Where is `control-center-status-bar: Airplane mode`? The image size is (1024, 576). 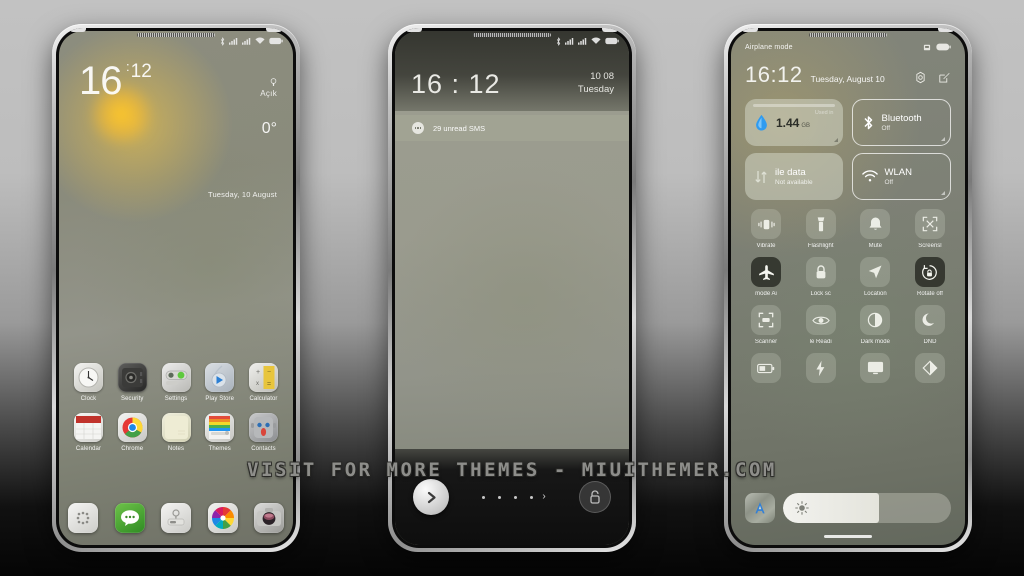
control-center-status-bar: Airplane mode is located at coordinates (848, 47).